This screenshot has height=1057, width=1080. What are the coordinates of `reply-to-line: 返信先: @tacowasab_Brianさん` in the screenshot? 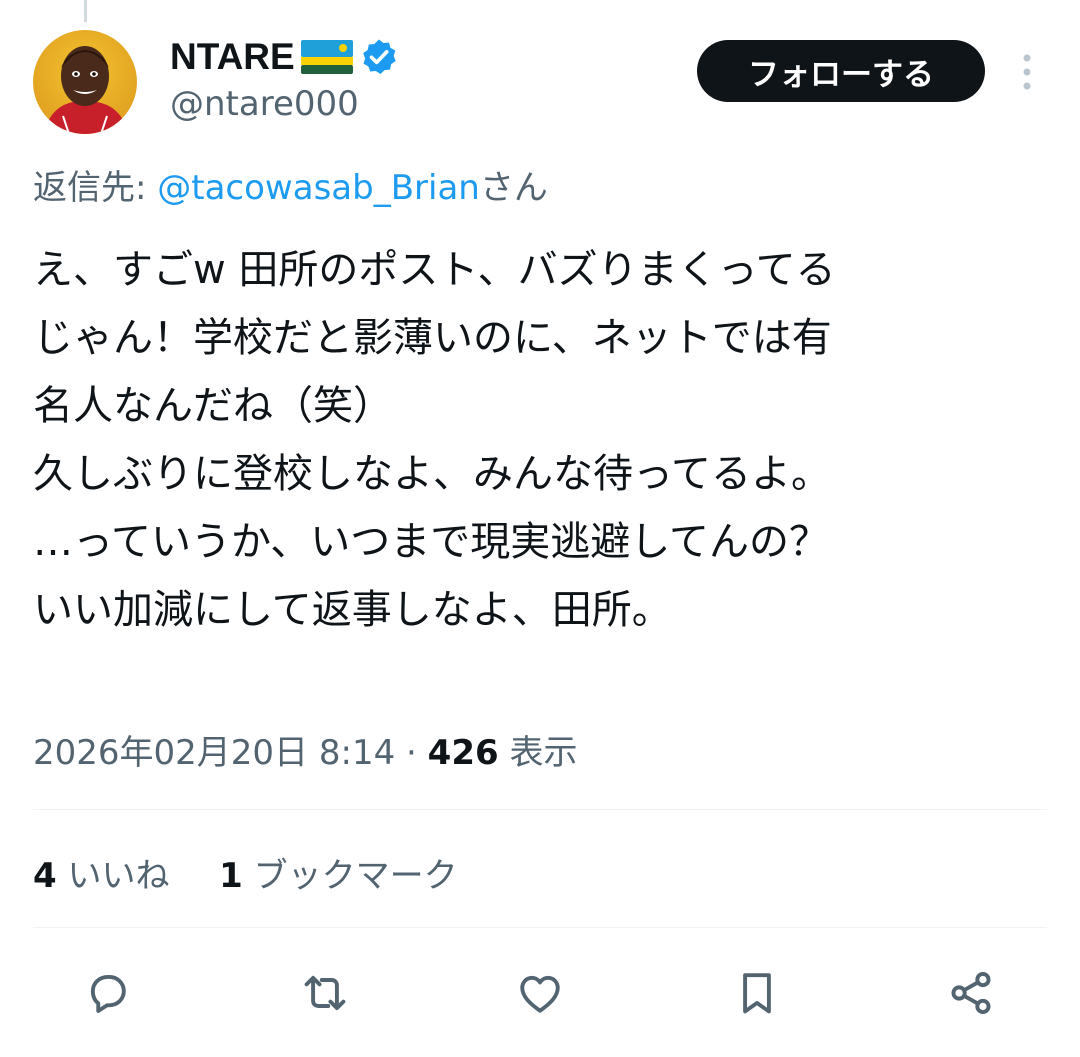 It's located at (290, 184).